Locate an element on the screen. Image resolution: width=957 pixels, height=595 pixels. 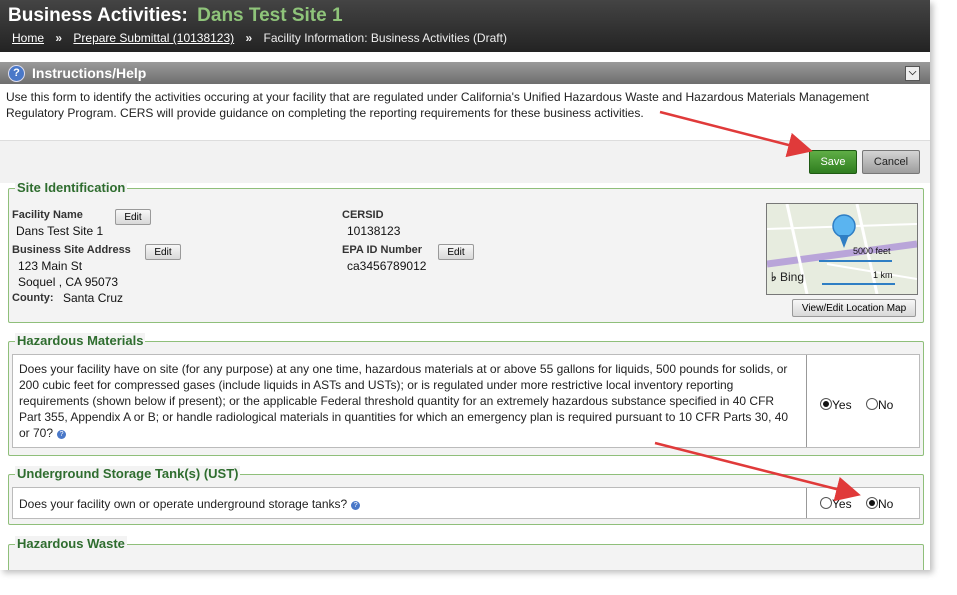
cersid-label: CERSID is located at coordinates (363, 215).